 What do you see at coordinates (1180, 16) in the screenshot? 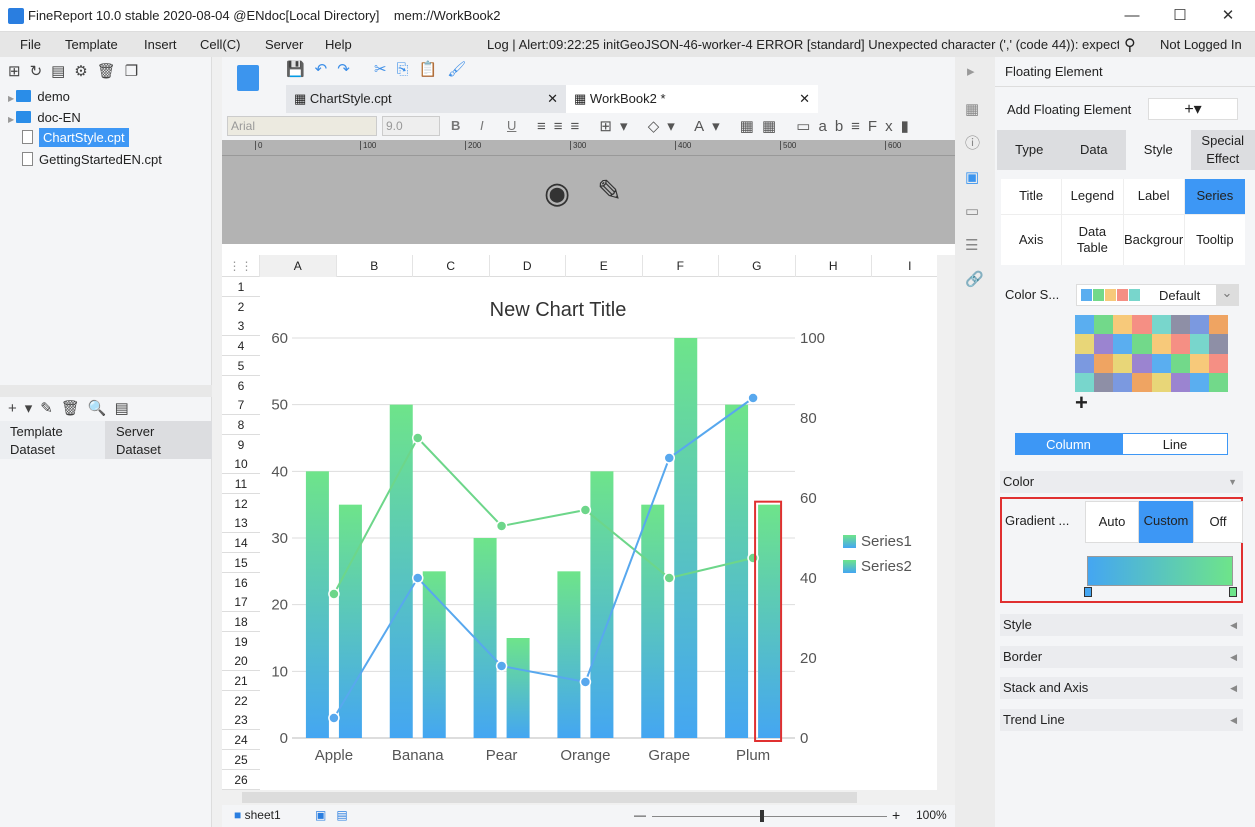
I see `maximize-button: ☐` at bounding box center [1180, 16].